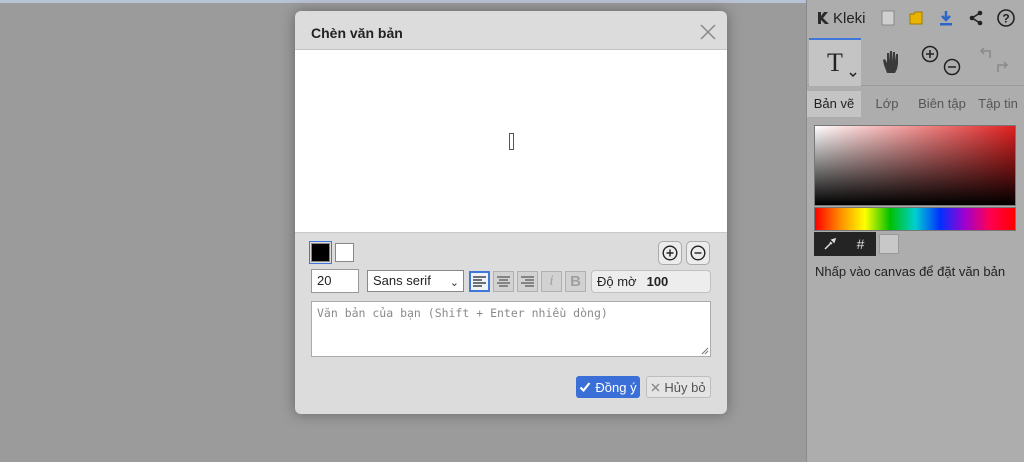  I want to click on app-name: Kleki, so click(849, 18).